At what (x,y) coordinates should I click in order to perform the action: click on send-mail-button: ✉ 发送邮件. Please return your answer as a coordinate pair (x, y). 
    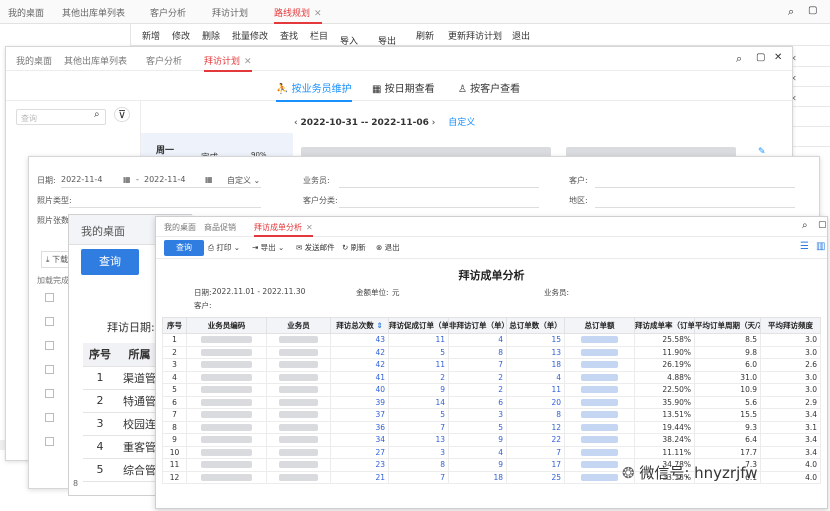
    Looking at the image, I should click on (315, 247).